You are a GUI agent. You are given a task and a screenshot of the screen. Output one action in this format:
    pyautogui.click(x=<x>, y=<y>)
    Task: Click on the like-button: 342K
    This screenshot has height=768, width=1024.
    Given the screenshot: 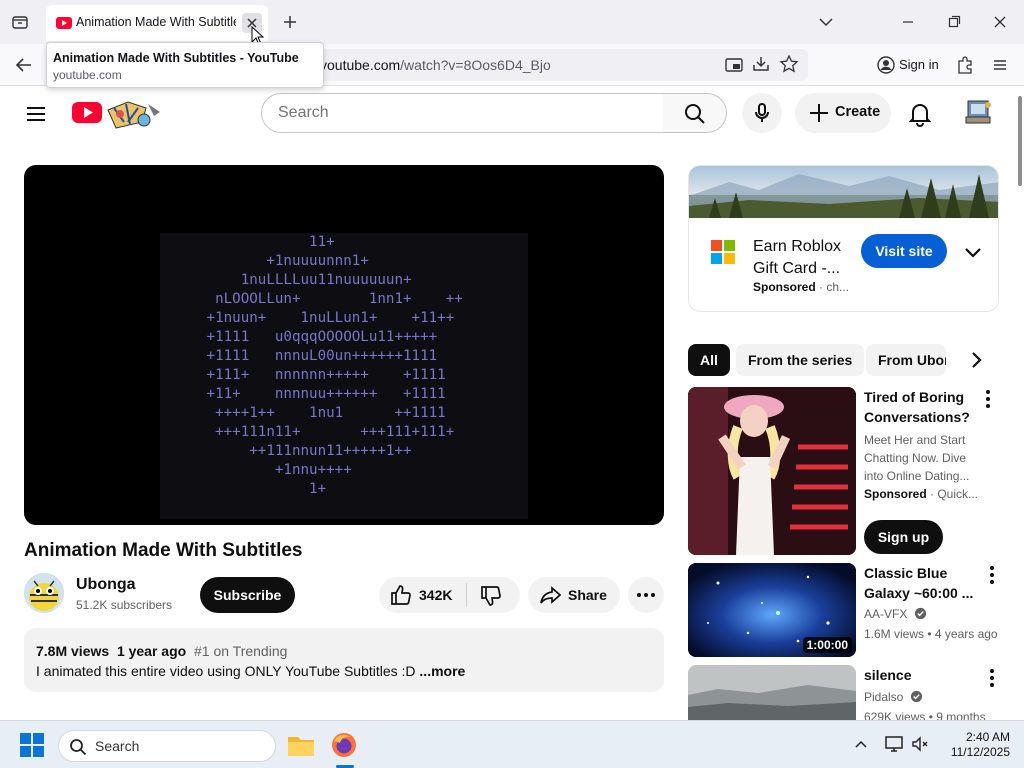 What is the action you would take?
    pyautogui.click(x=422, y=595)
    